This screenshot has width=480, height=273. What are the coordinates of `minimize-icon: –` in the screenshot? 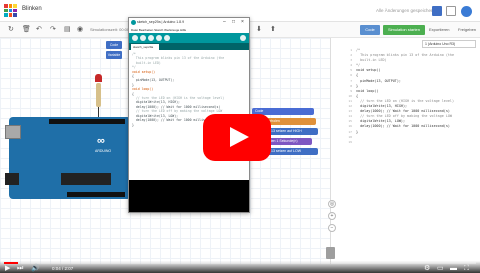 It's located at (224, 22).